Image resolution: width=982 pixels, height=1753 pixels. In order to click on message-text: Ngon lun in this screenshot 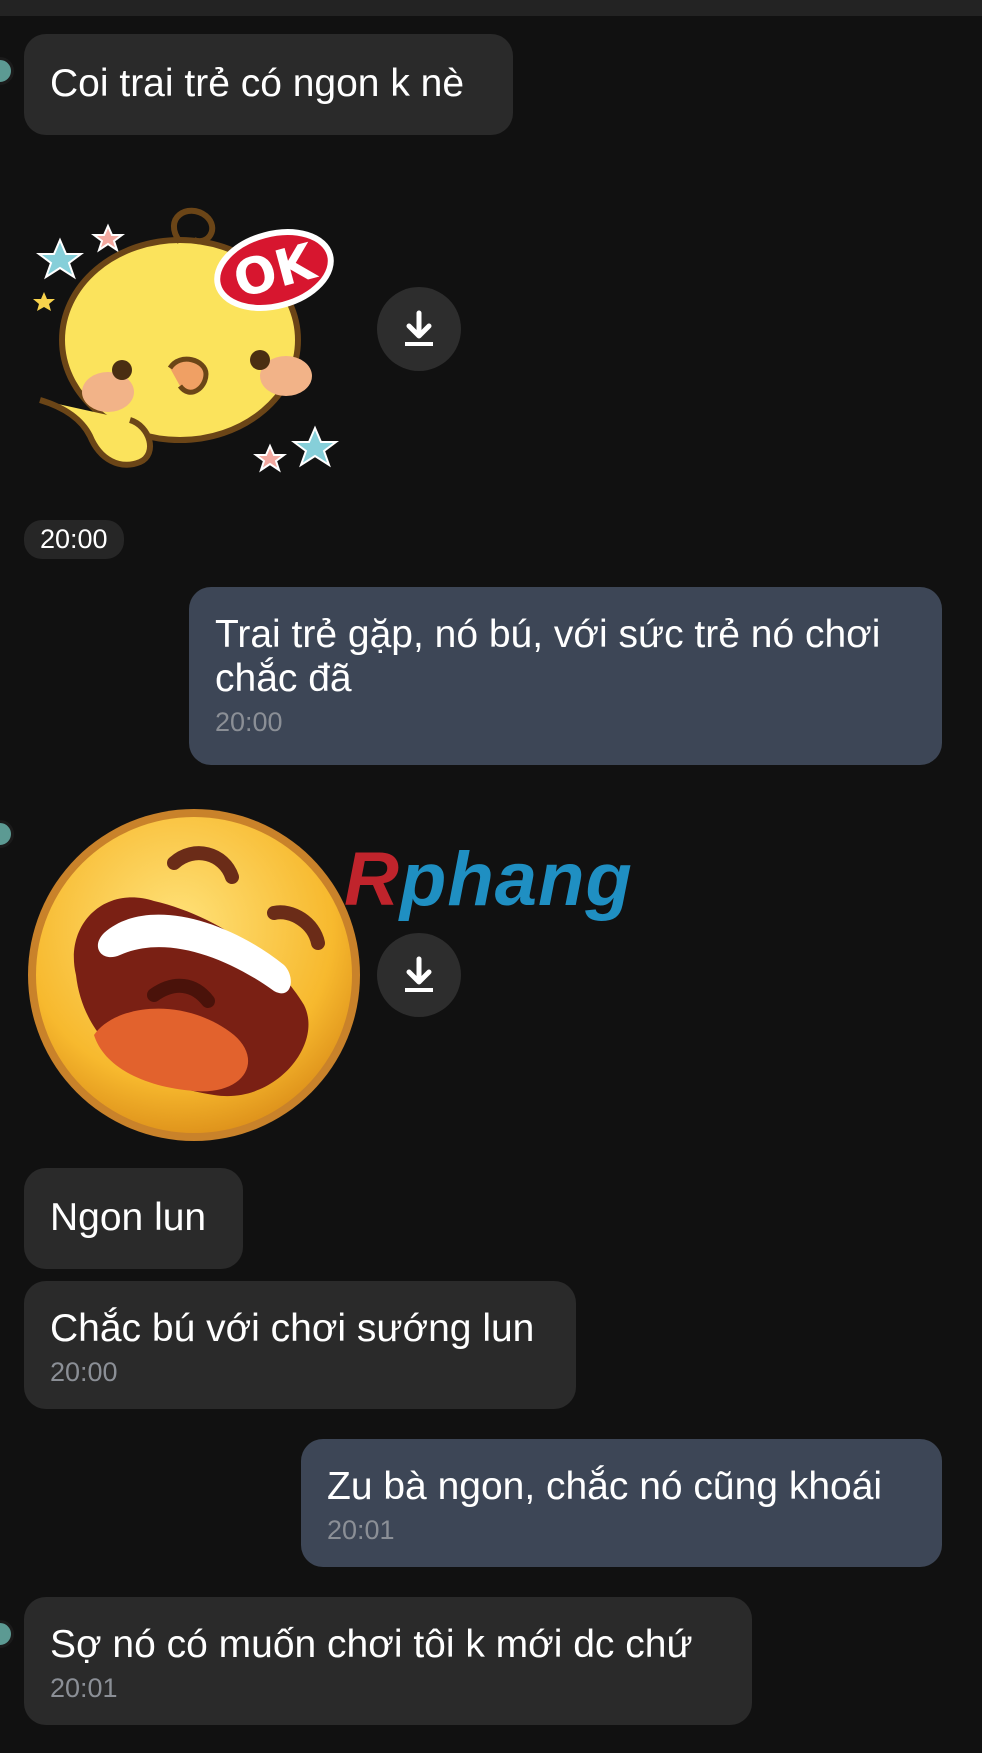, I will do `click(128, 1217)`.